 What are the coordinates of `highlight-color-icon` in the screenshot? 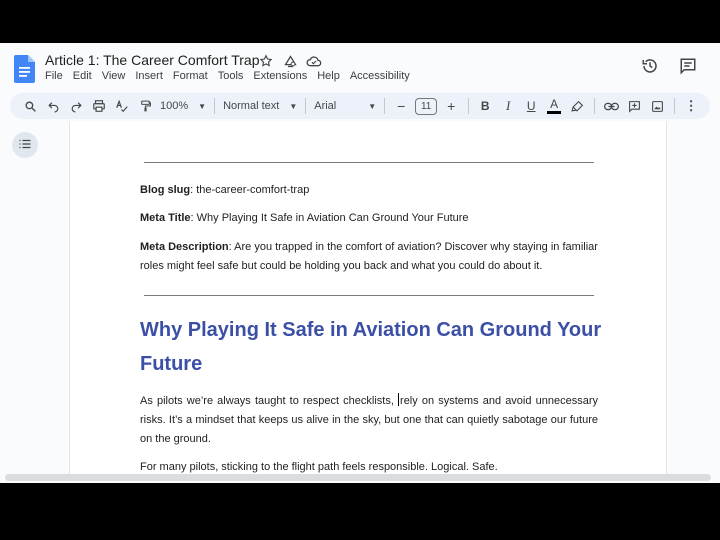 It's located at (577, 106).